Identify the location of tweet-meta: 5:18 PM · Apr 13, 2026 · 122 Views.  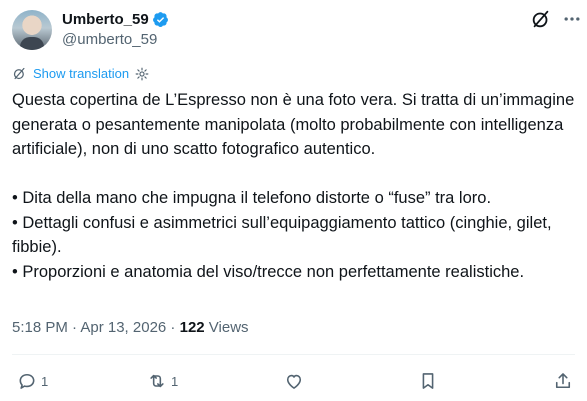
(130, 327).